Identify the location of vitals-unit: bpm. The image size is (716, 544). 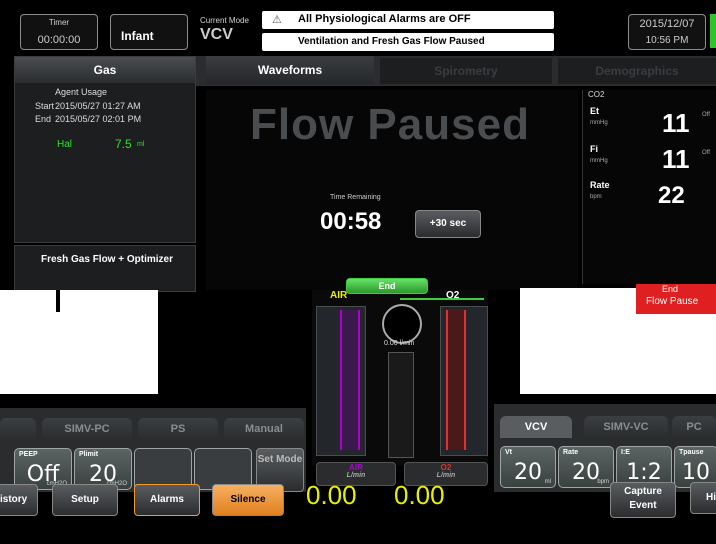
(596, 197).